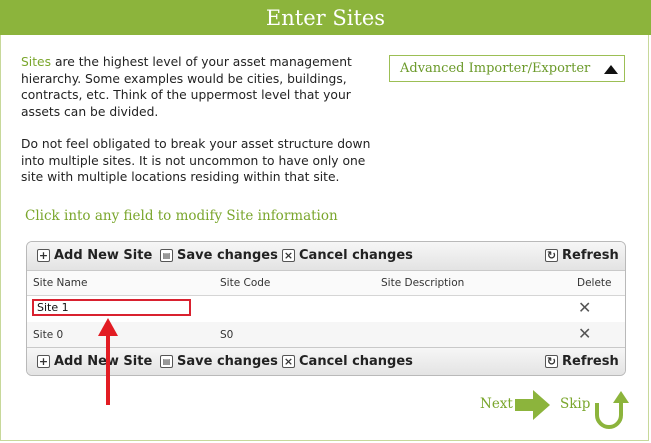 The height and width of the screenshot is (443, 651). Describe the element at coordinates (111, 307) in the screenshot. I see `site-name-input` at that location.